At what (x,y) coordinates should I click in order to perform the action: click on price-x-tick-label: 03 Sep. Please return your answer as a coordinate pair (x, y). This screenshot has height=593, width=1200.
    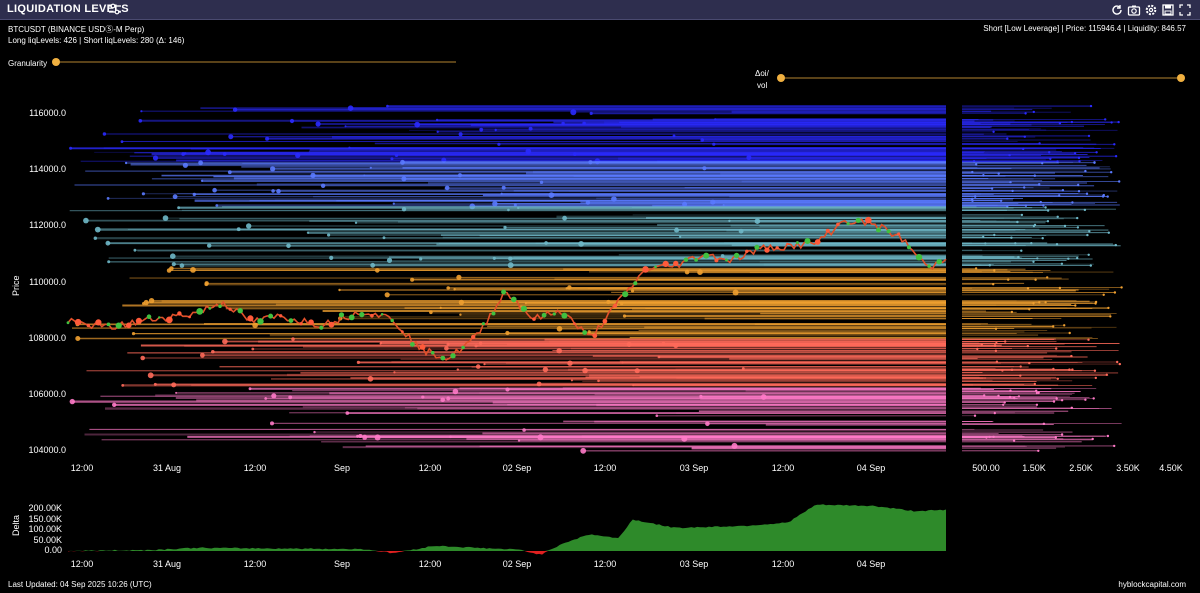
    Looking at the image, I should click on (694, 468).